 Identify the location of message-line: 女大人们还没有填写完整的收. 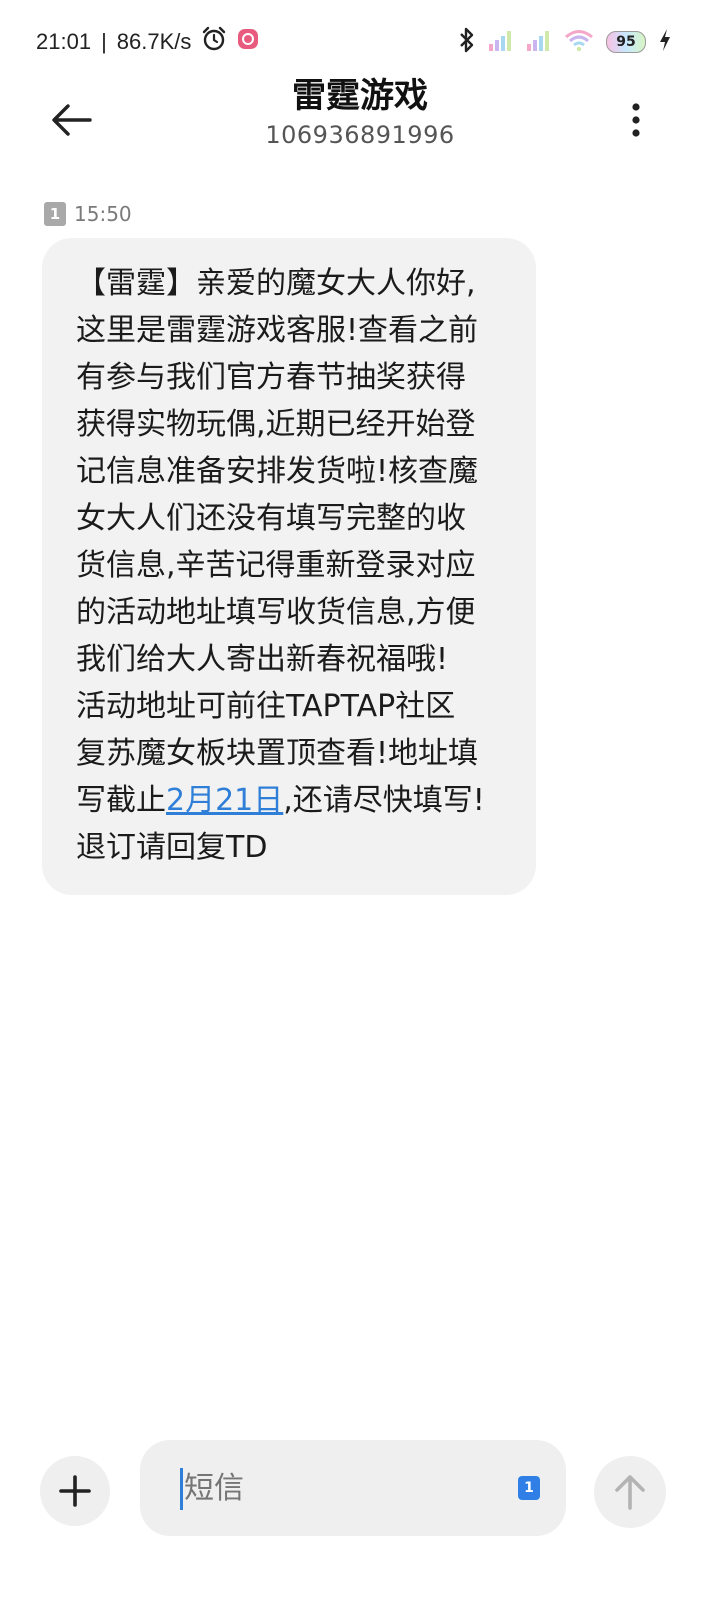
(271, 518).